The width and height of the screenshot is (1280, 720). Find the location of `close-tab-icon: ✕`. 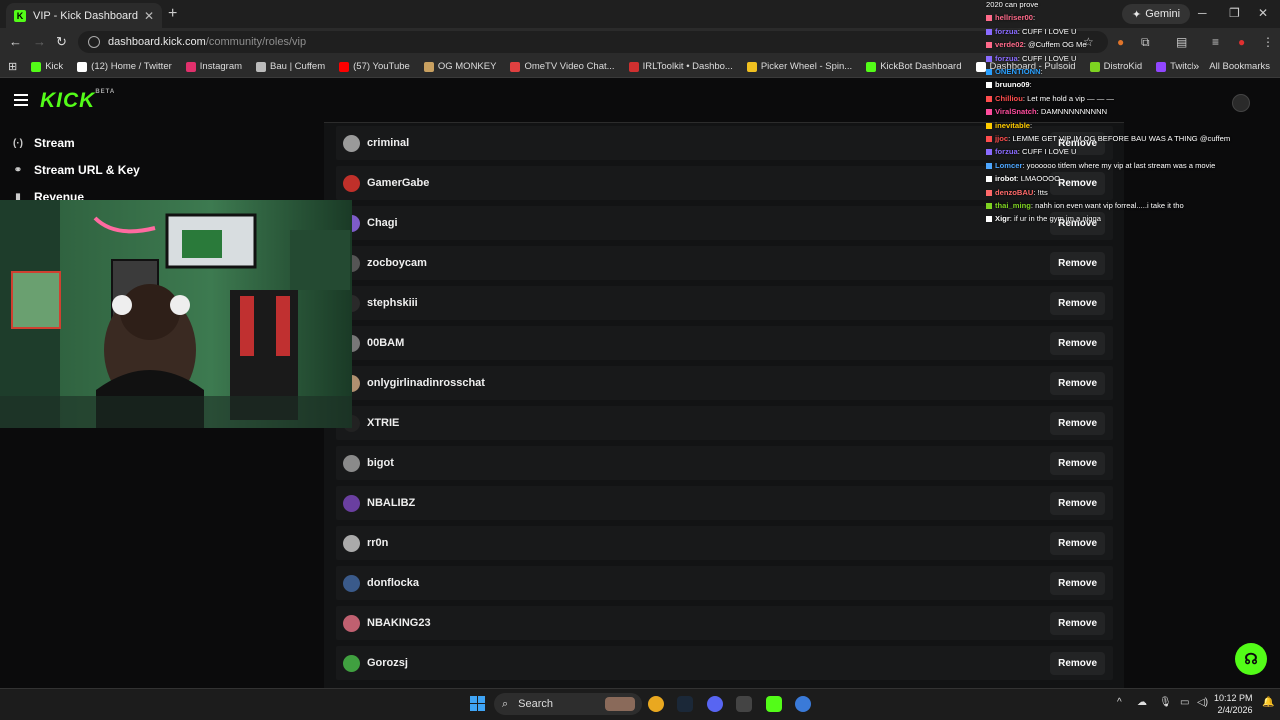

close-tab-icon: ✕ is located at coordinates (149, 16).